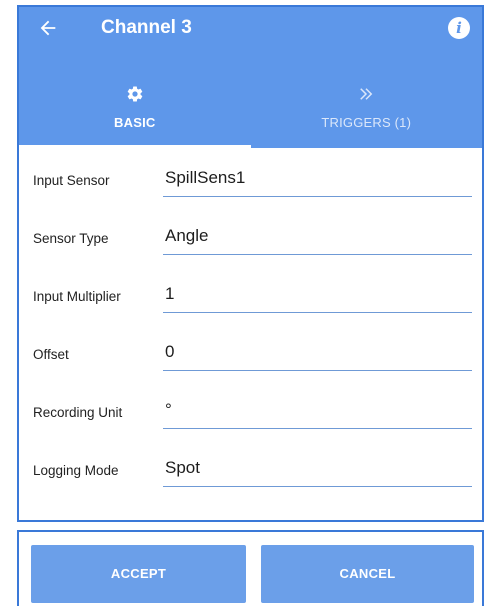 The width and height of the screenshot is (494, 606). I want to click on logging-mode-value: Spot, so click(182, 467).